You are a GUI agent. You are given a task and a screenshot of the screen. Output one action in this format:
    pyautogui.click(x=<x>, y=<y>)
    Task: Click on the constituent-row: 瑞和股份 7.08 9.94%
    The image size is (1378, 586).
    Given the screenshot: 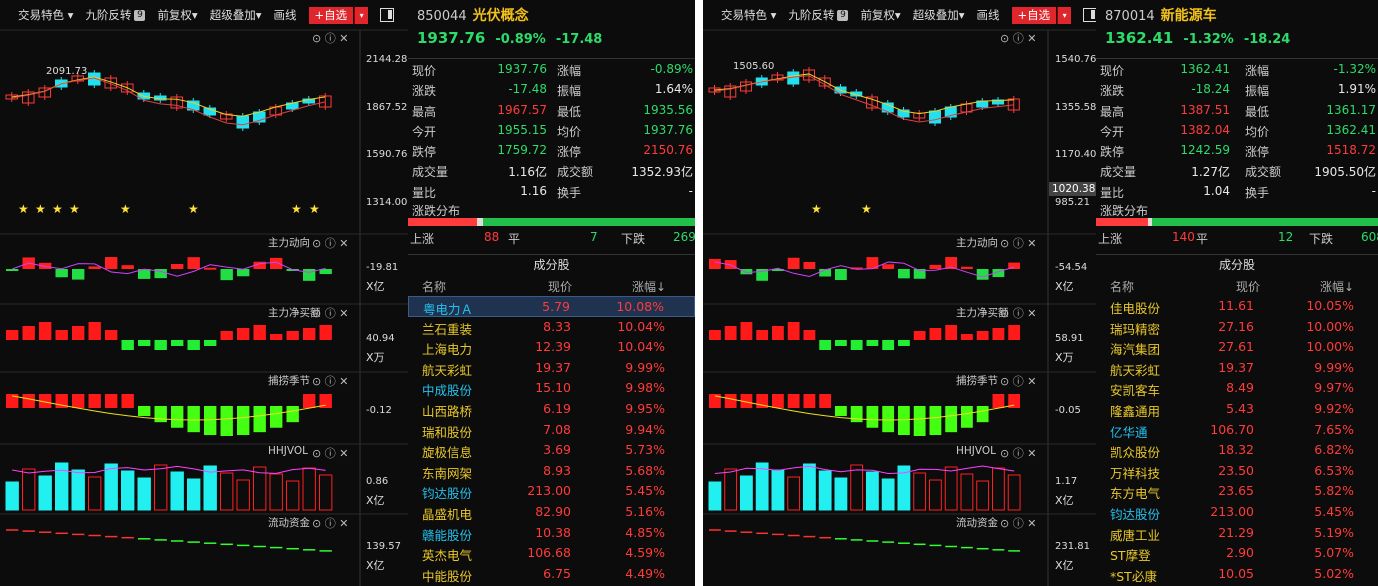 What is the action you would take?
    pyautogui.click(x=551, y=430)
    